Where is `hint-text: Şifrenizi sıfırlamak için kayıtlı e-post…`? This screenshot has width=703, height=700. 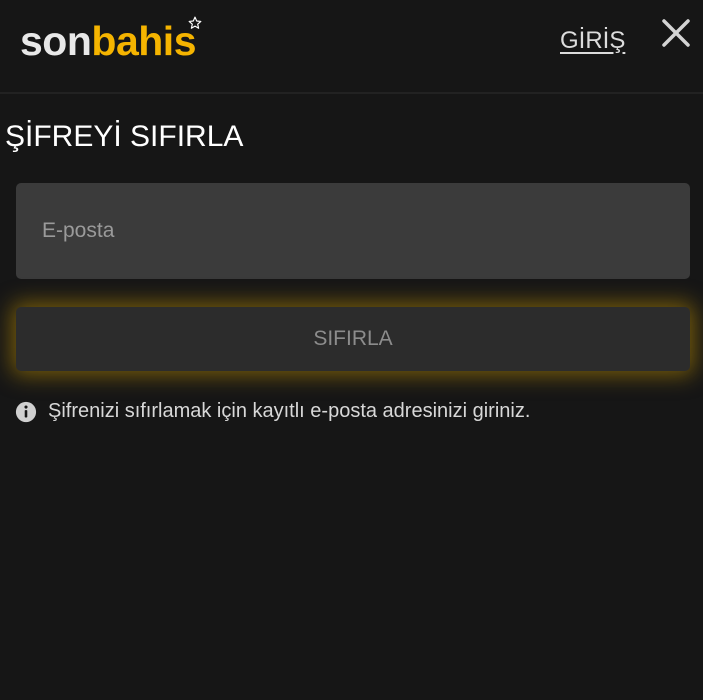
hint-text: Şifrenizi sıfırlamak için kayıtlı e-post… is located at coordinates (289, 411).